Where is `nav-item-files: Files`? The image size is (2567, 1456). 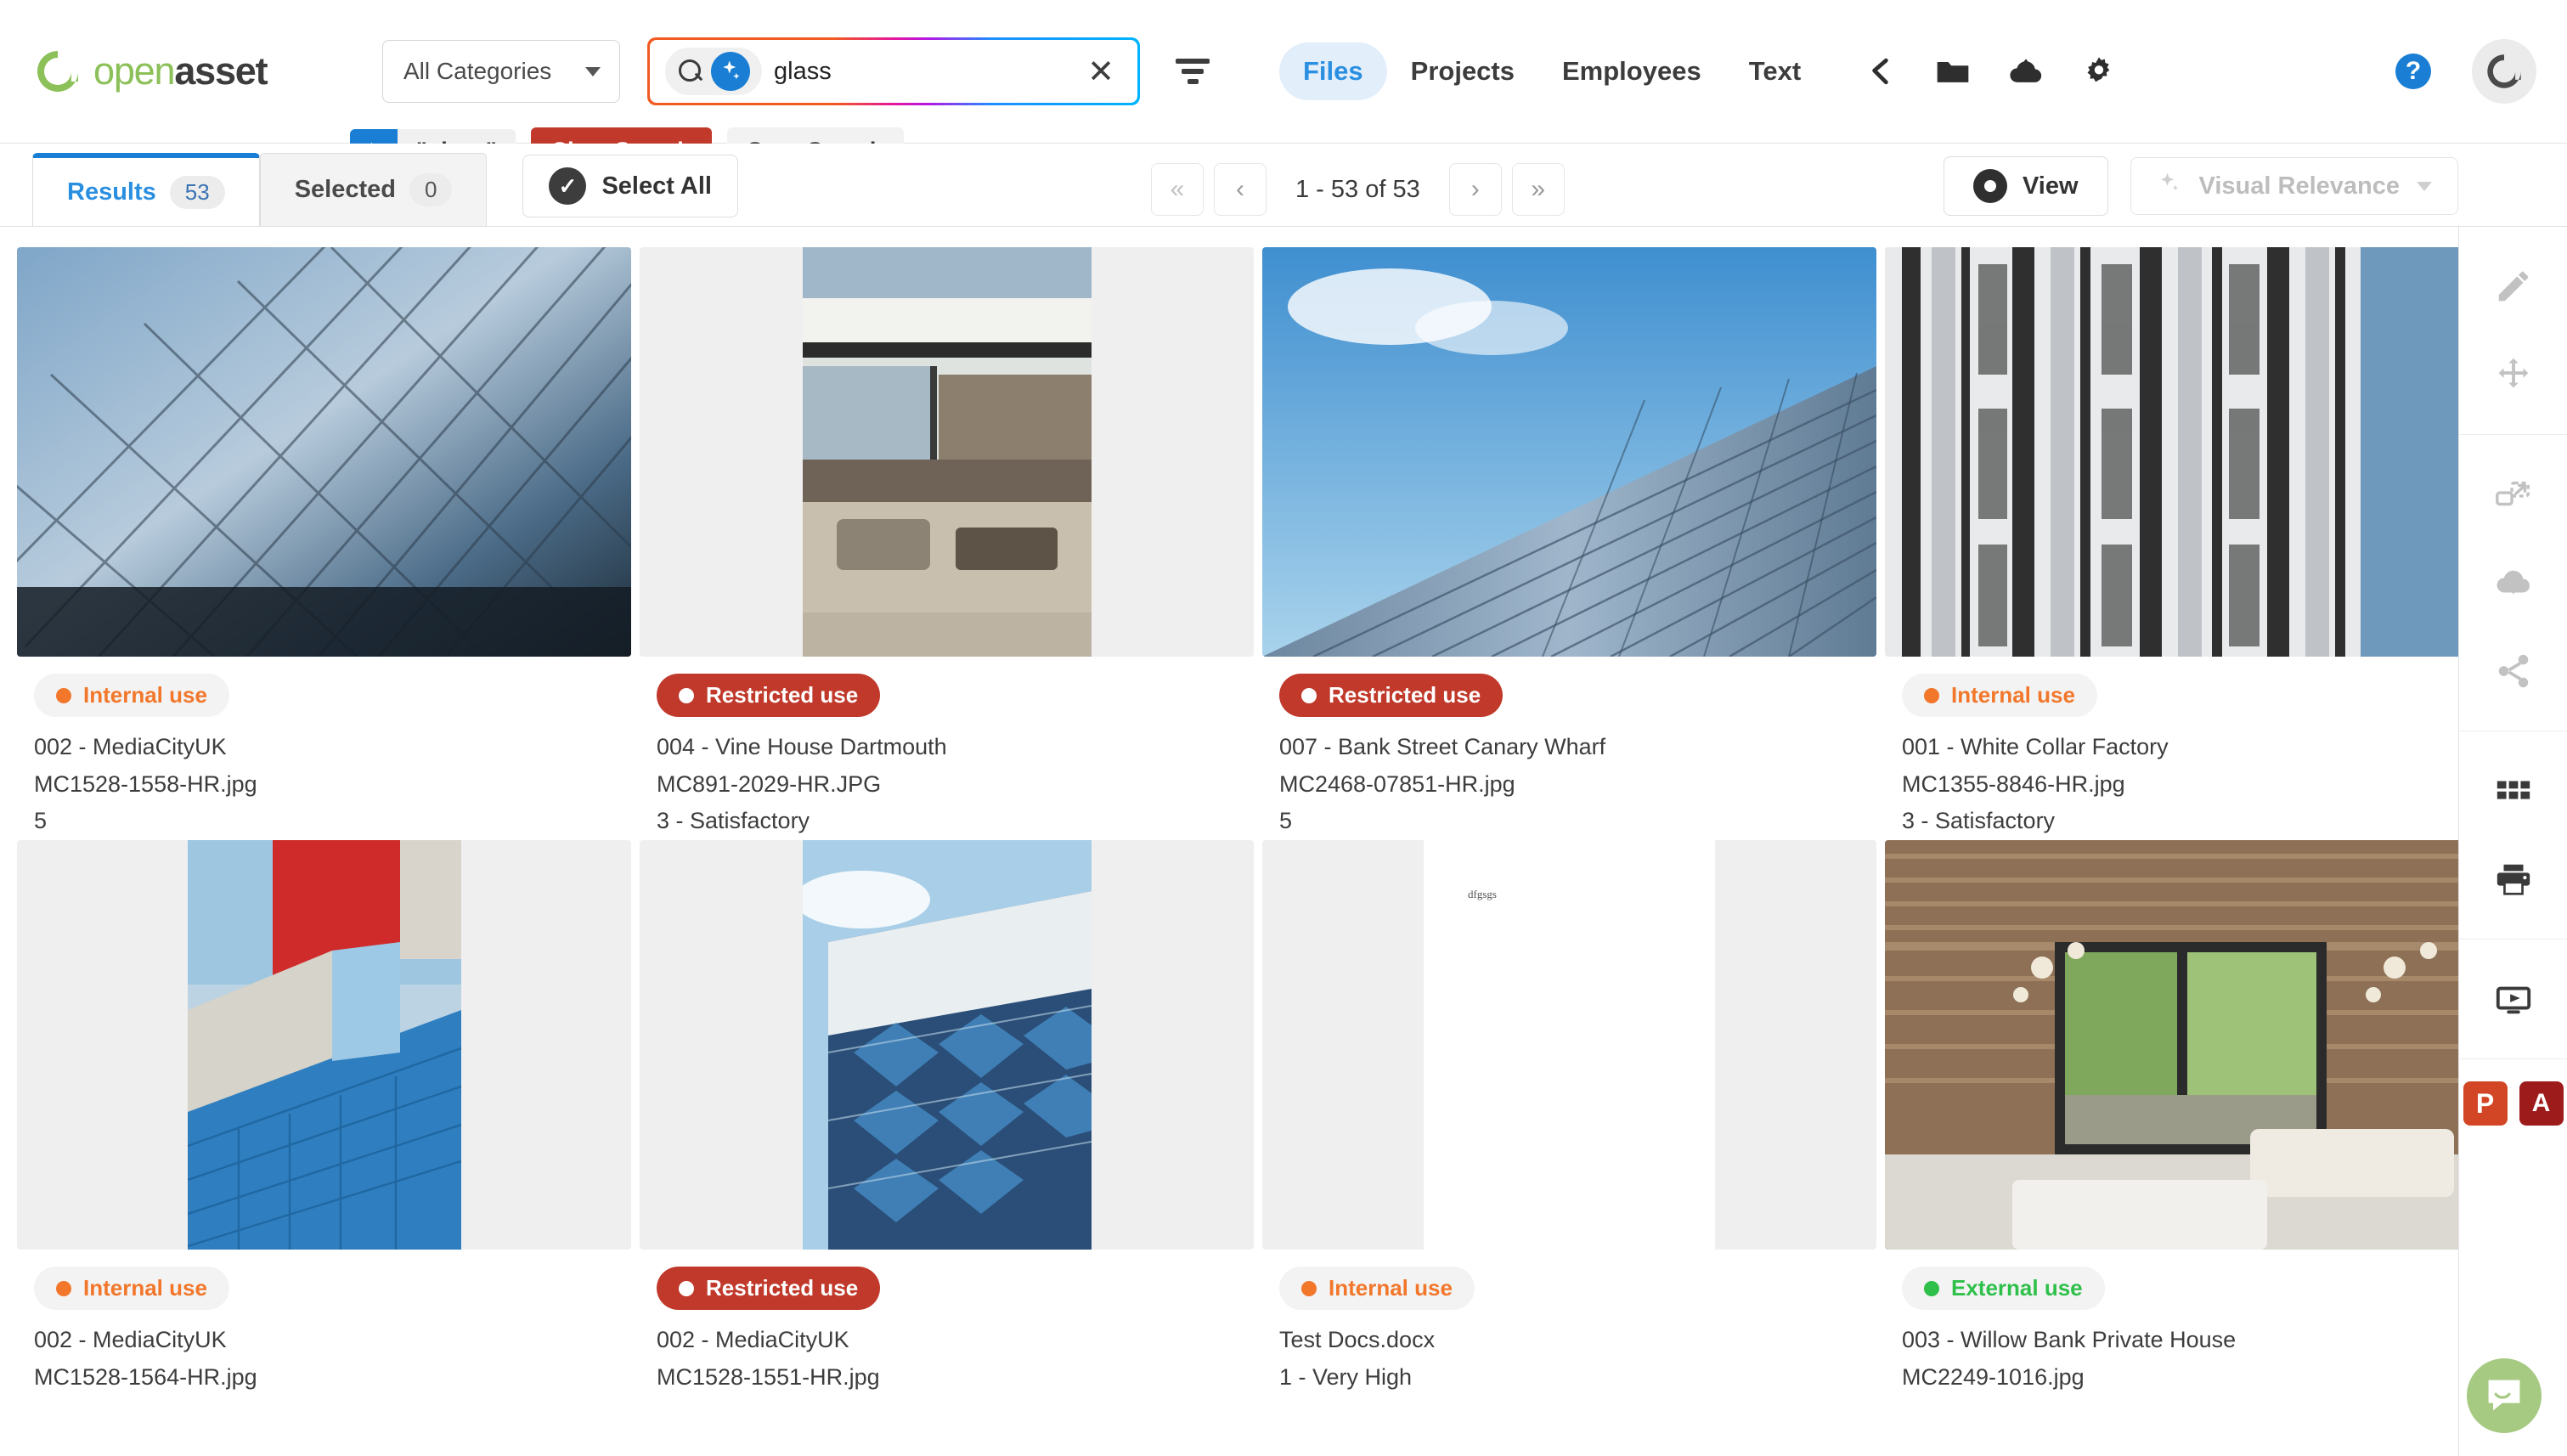
nav-item-files: Files is located at coordinates (1333, 71).